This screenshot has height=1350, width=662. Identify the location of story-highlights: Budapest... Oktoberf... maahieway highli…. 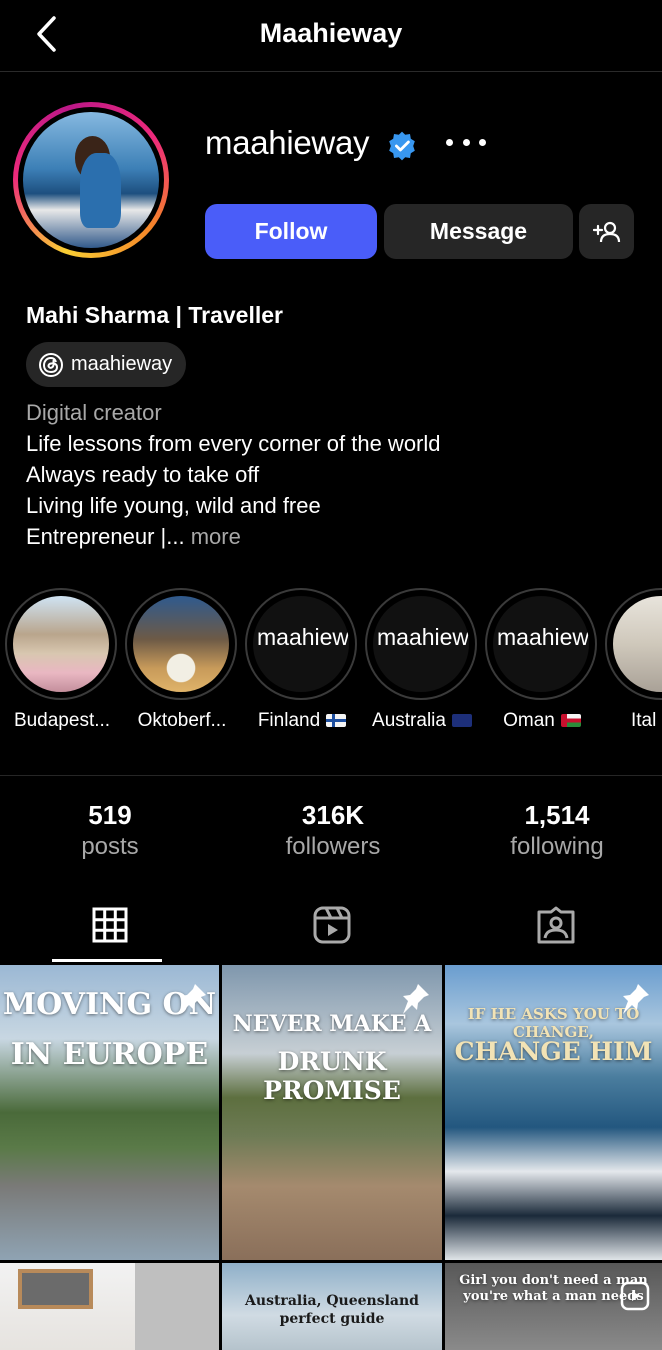
(331, 663).